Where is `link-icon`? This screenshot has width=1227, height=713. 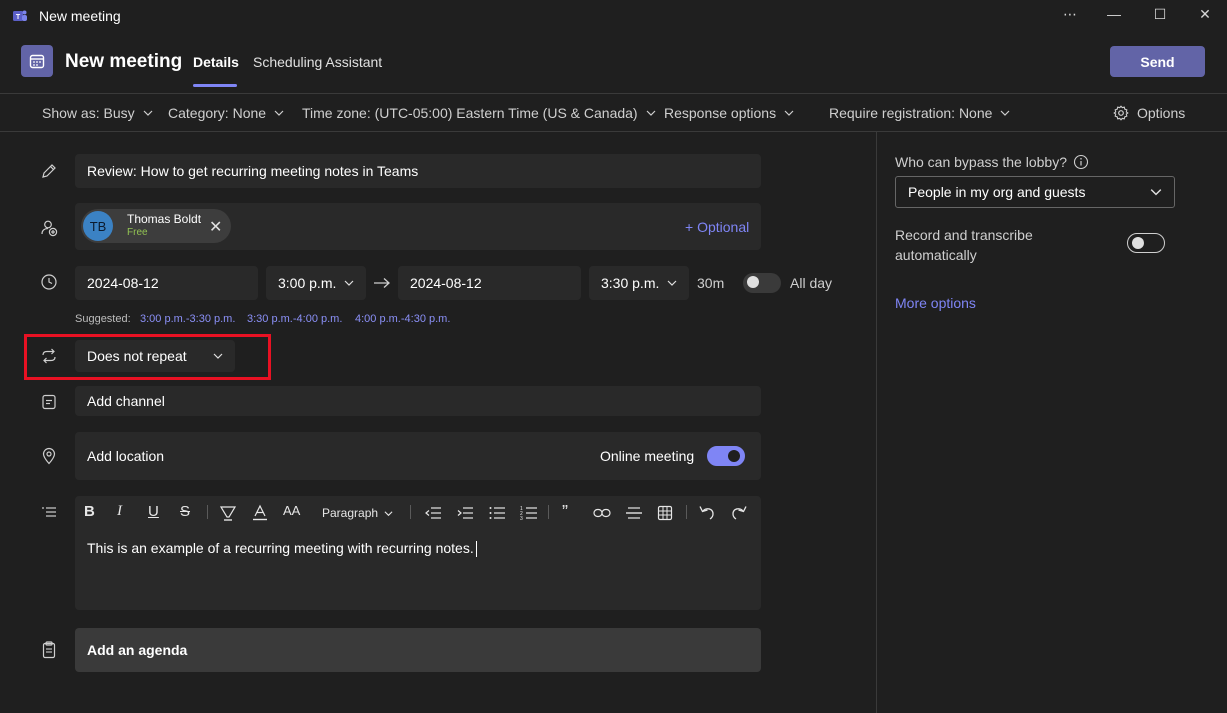
link-icon is located at coordinates (602, 513).